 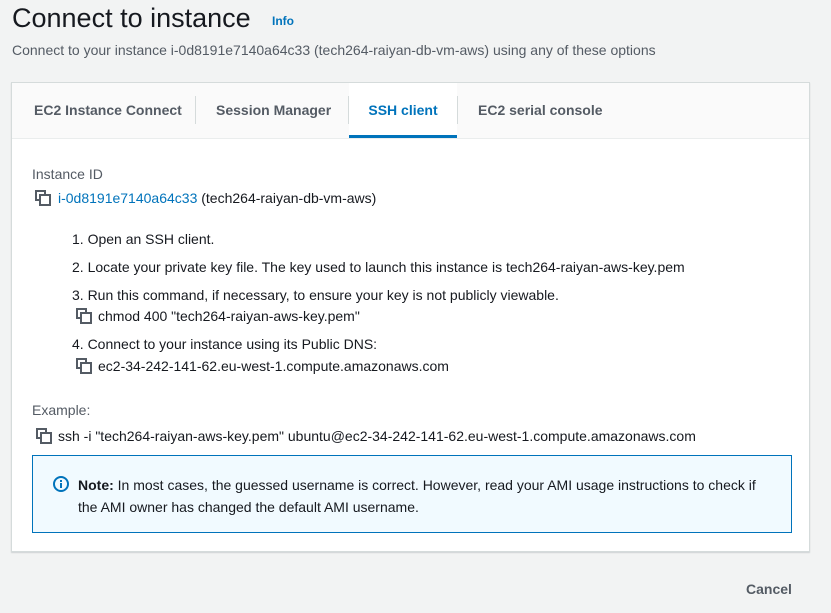 I want to click on example-label: Example:, so click(x=61, y=410).